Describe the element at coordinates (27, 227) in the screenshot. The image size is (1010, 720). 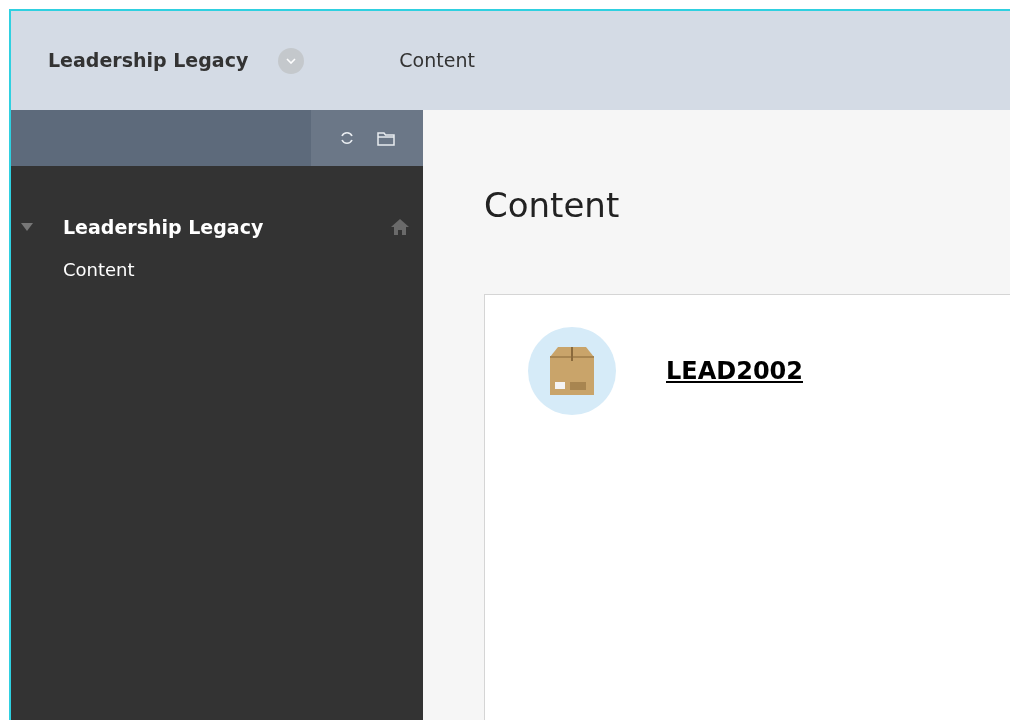
I see `triangle-down-icon` at that location.